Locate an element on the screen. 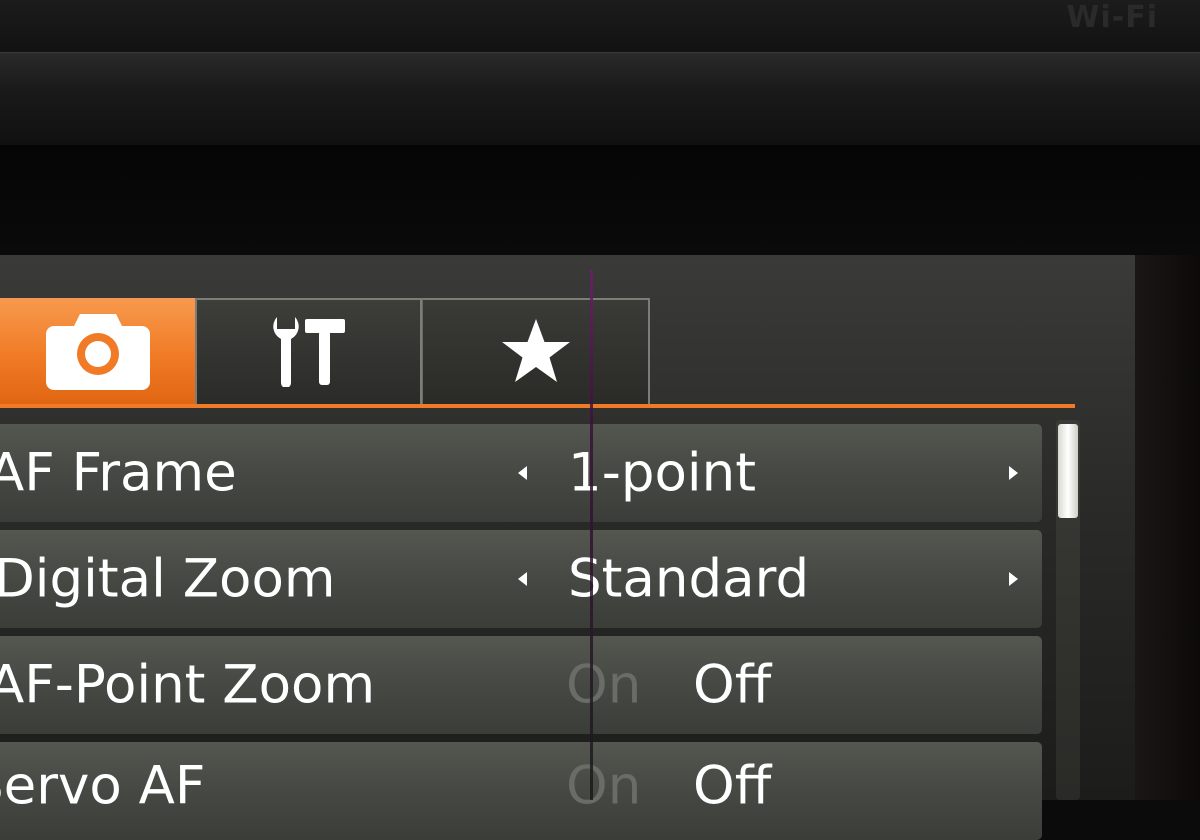  screen-right-edge is located at coordinates (1167, 527).